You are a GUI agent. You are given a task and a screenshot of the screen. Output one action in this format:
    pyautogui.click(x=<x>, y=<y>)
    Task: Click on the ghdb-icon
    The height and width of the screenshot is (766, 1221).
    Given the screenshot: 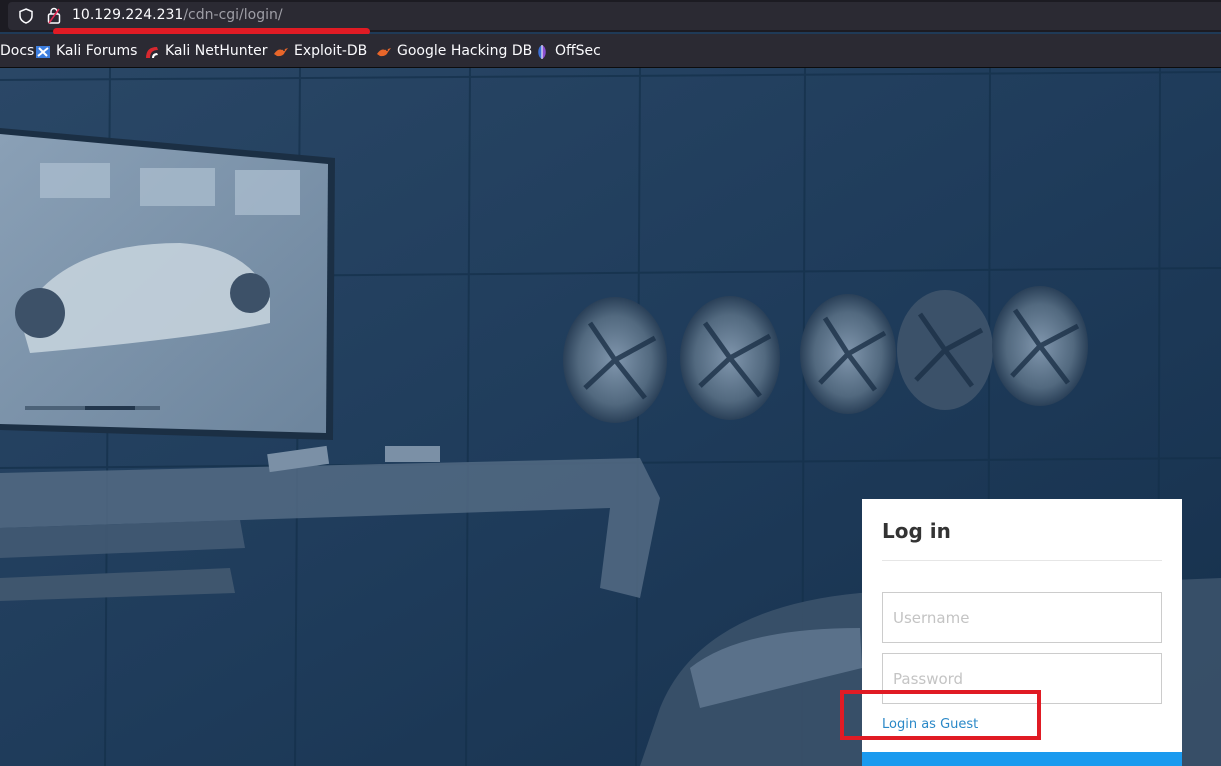 What is the action you would take?
    pyautogui.click(x=384, y=52)
    